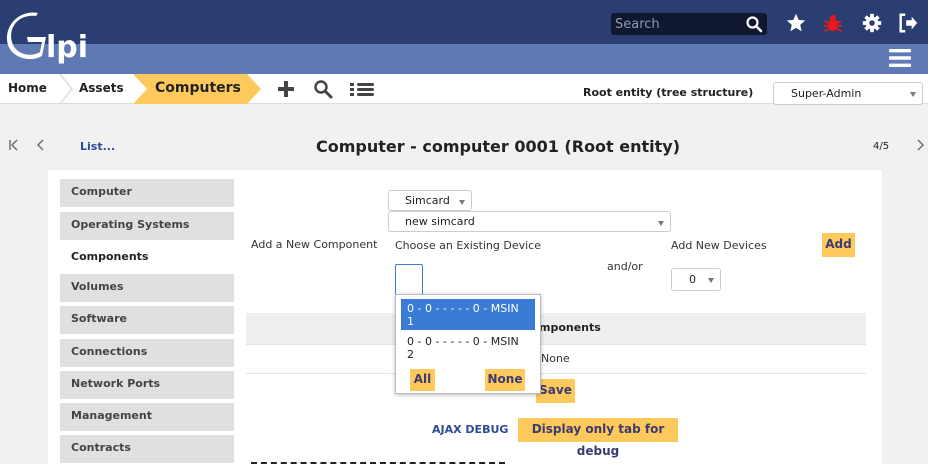 Image resolution: width=928 pixels, height=464 pixels. Describe the element at coordinates (692, 279) in the screenshot. I see `new-devices-count-value: 0` at that location.